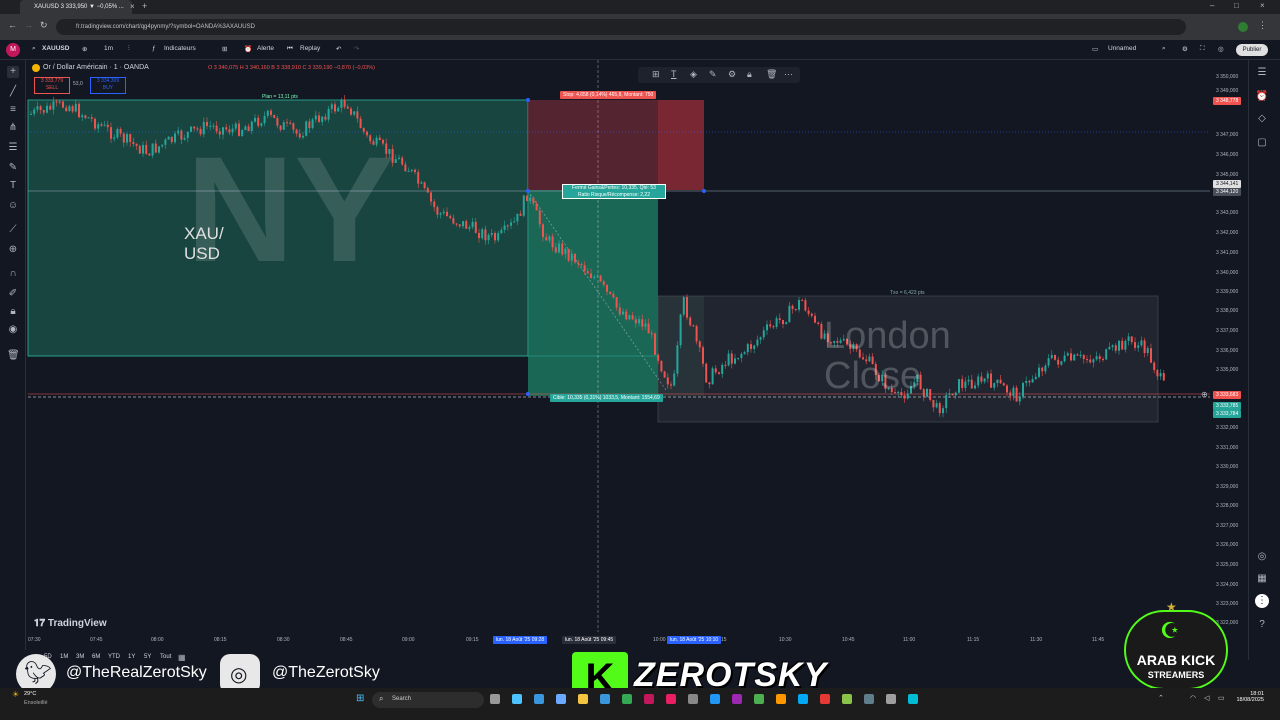 This screenshot has height=720, width=1280. Describe the element at coordinates (428, 700) in the screenshot. I see `taskbar-search-box` at that location.